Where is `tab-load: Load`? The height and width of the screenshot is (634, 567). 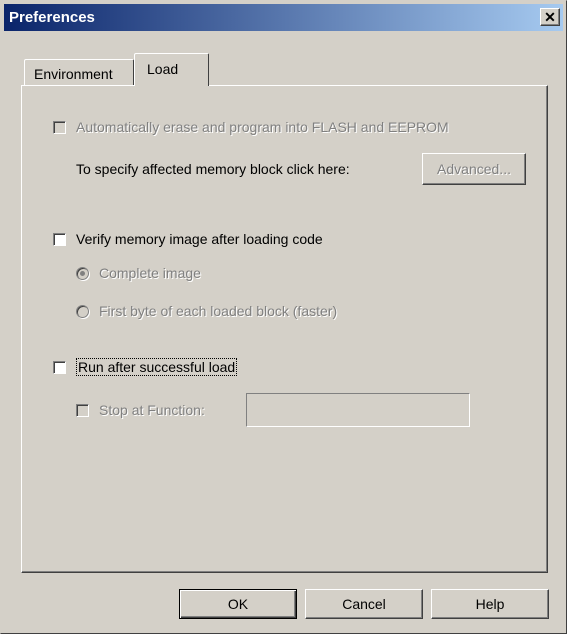
tab-load: Load is located at coordinates (171, 69).